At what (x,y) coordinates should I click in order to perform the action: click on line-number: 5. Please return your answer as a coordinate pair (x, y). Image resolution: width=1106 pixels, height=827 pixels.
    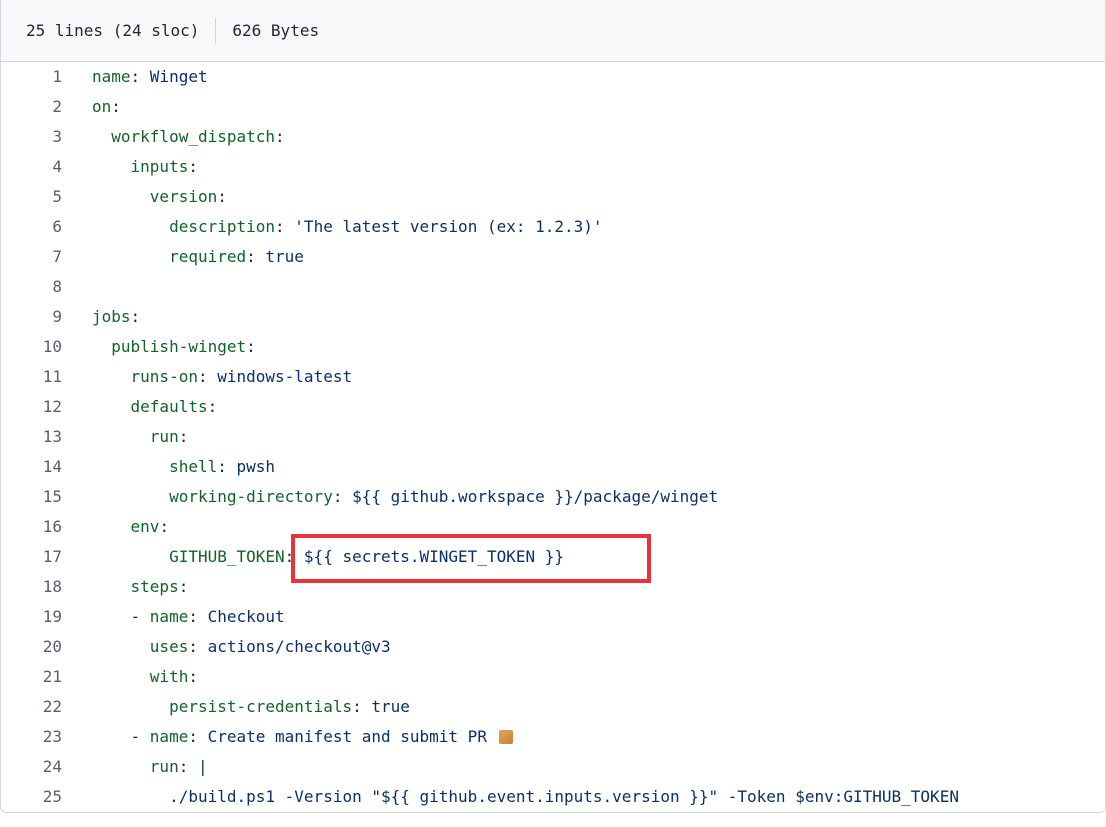
    Looking at the image, I should click on (31, 197).